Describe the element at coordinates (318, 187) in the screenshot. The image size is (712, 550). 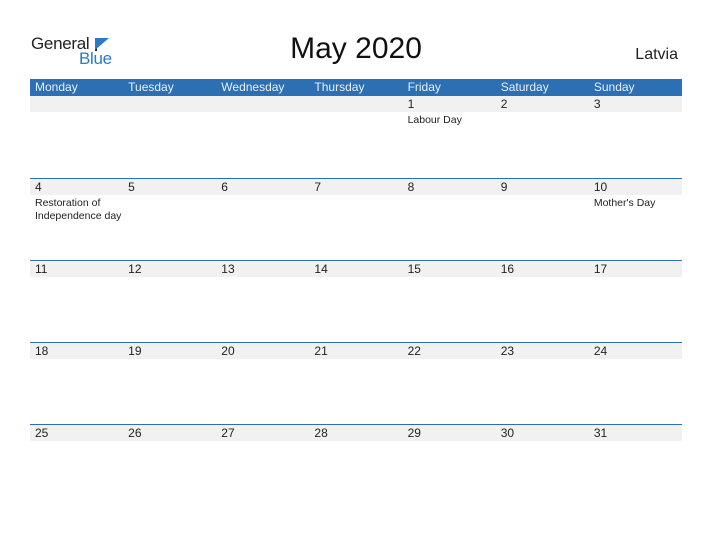
I see `day-number: 7` at that location.